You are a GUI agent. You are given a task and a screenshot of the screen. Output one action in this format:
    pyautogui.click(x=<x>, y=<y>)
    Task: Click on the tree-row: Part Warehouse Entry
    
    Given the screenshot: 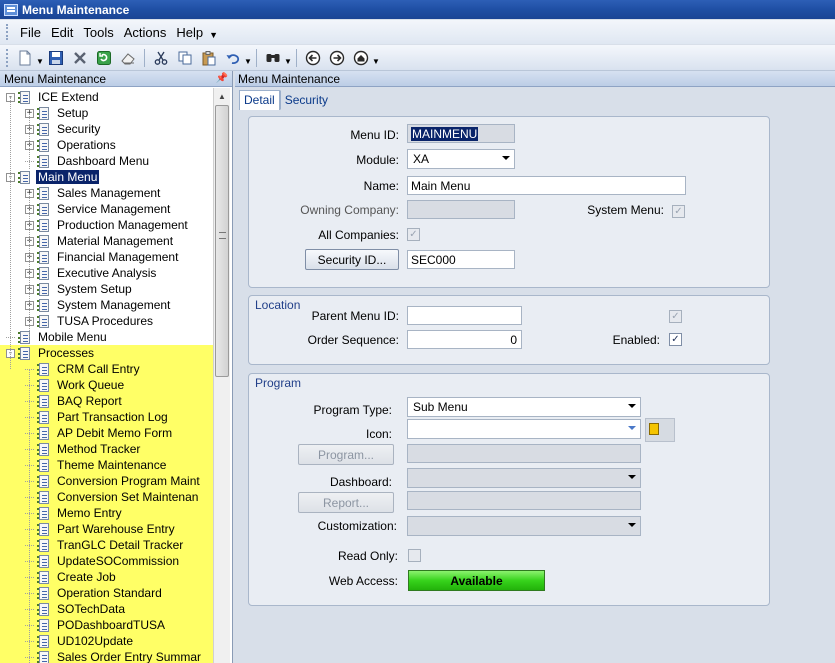 What is the action you would take?
    pyautogui.click(x=106, y=529)
    